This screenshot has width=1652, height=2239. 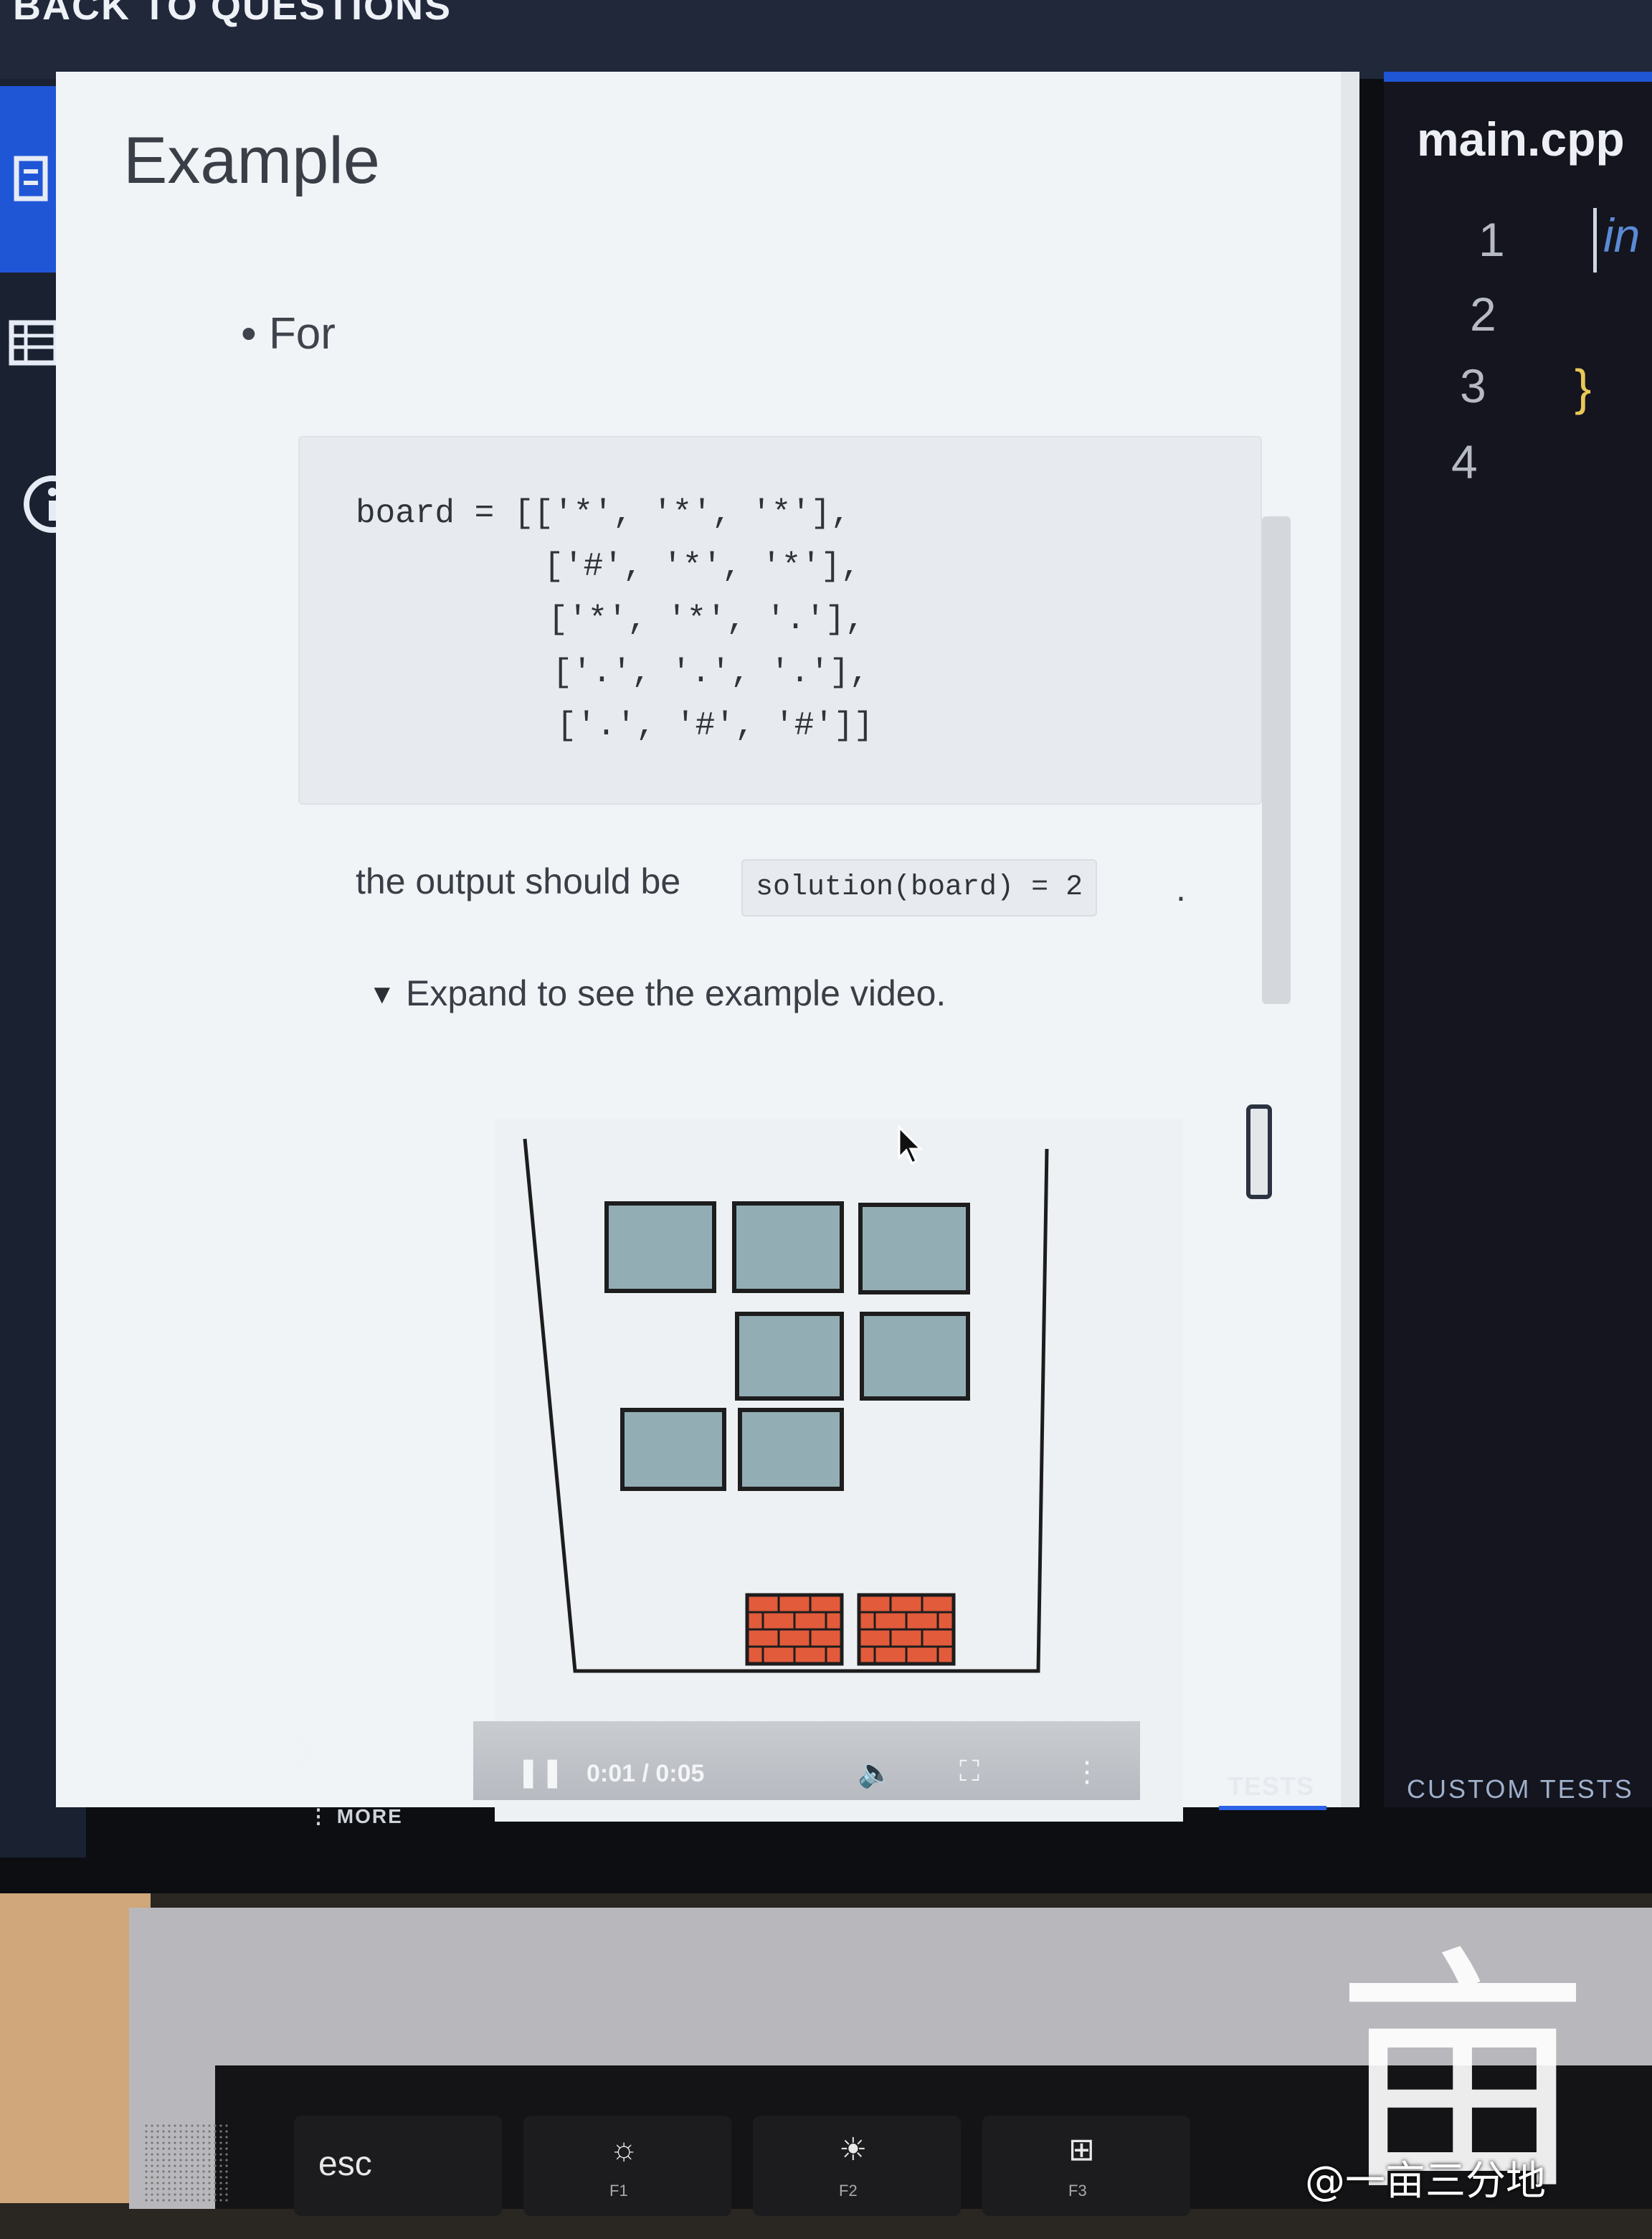 I want to click on code-line: board = [['*', '*', '*'],, so click(x=603, y=513).